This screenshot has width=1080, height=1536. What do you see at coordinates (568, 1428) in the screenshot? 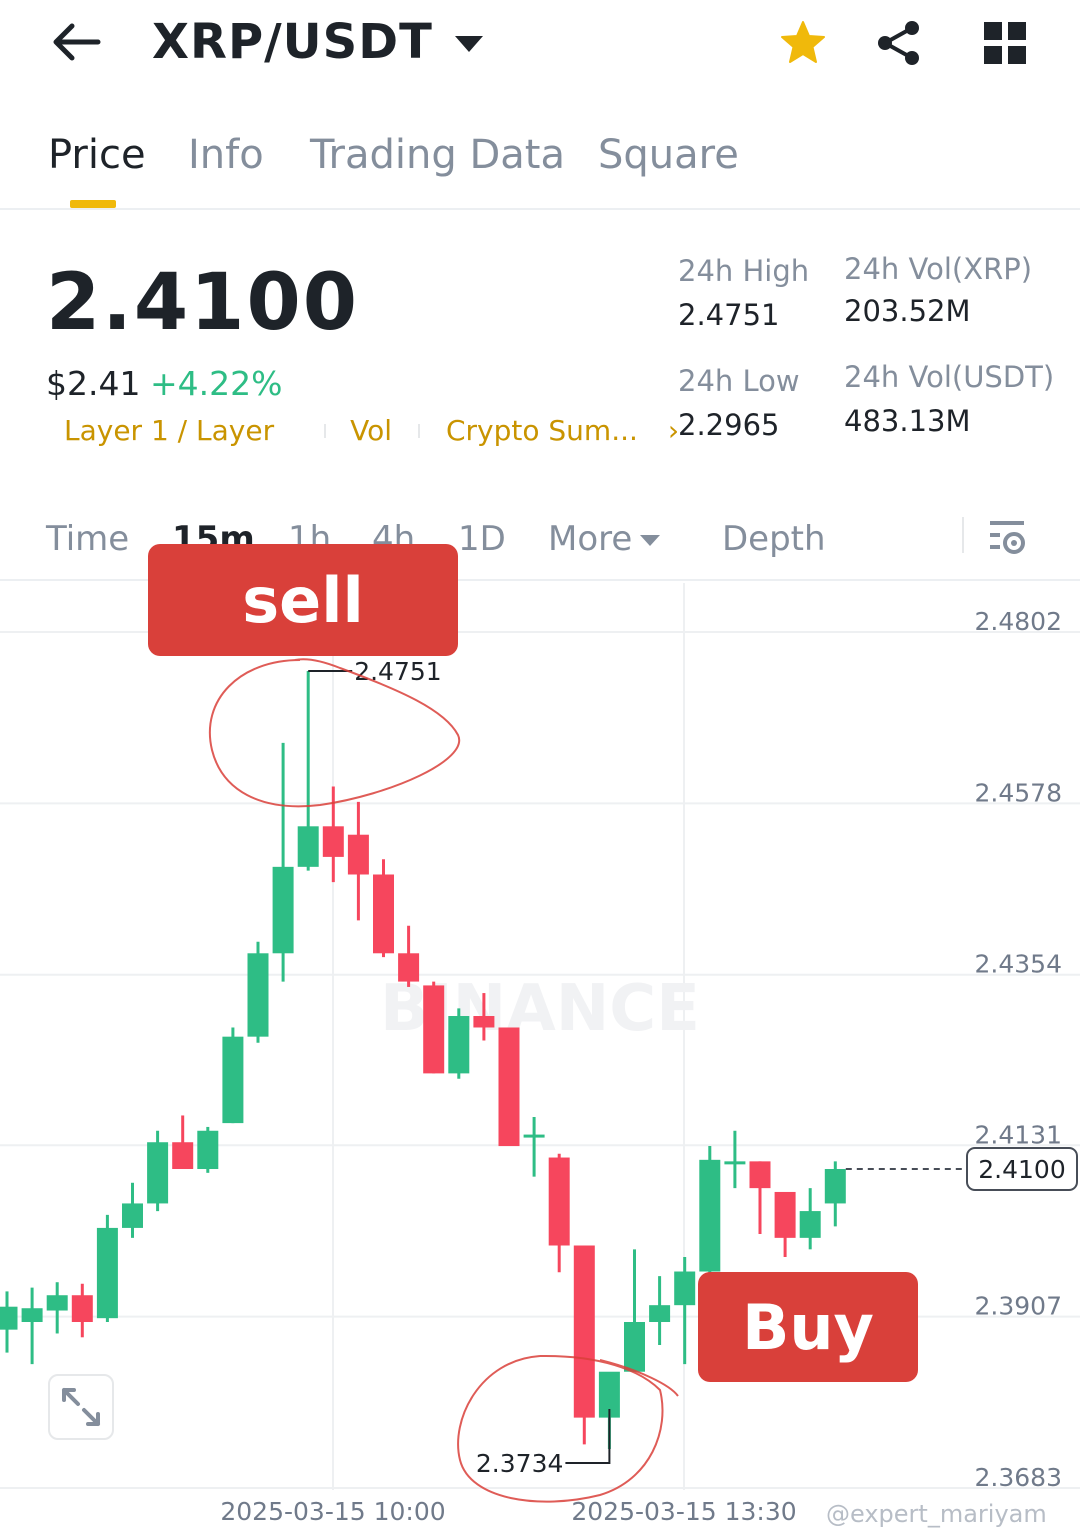
I see `buy-circle-mark` at bounding box center [568, 1428].